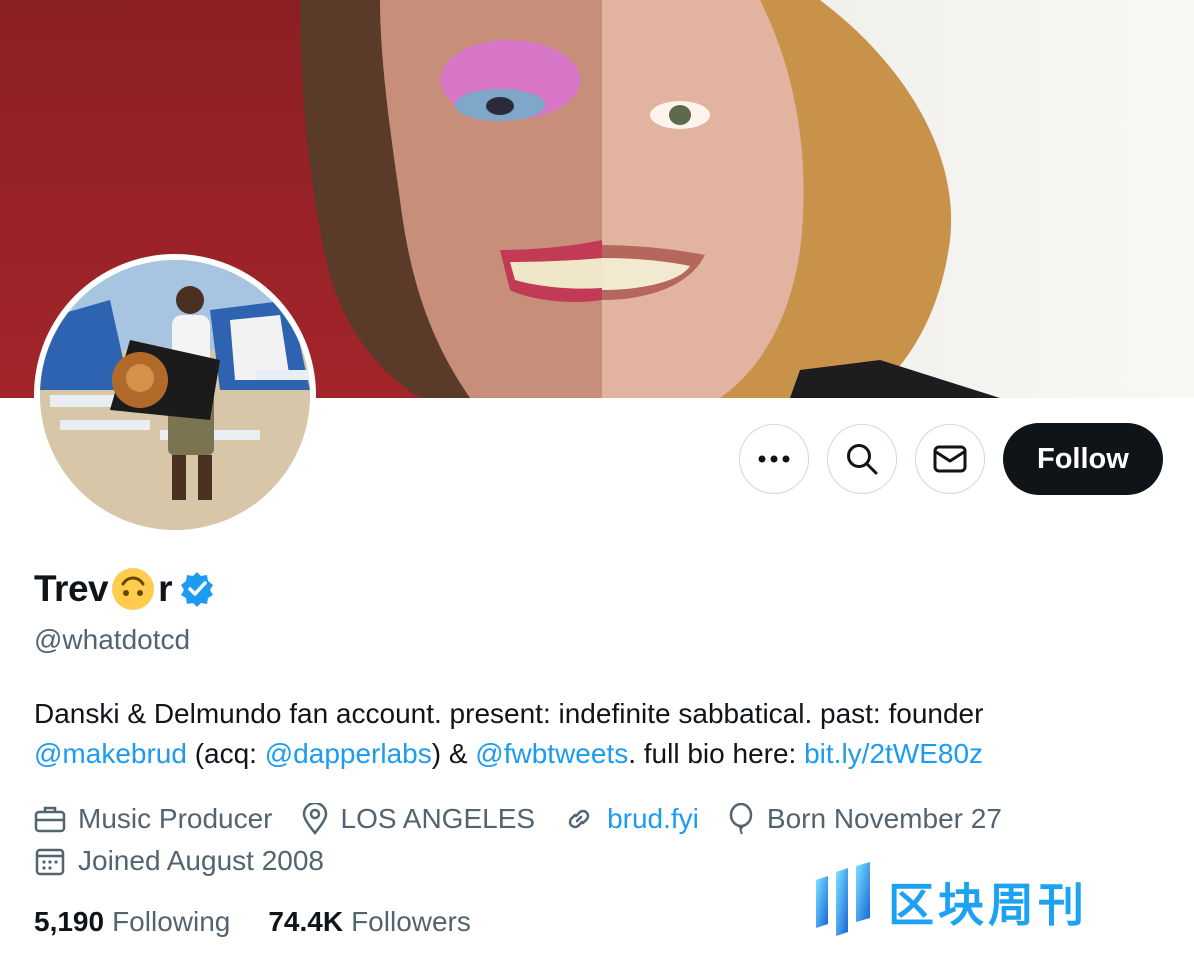 The image size is (1194, 960). I want to click on balloon-icon, so click(741, 819).